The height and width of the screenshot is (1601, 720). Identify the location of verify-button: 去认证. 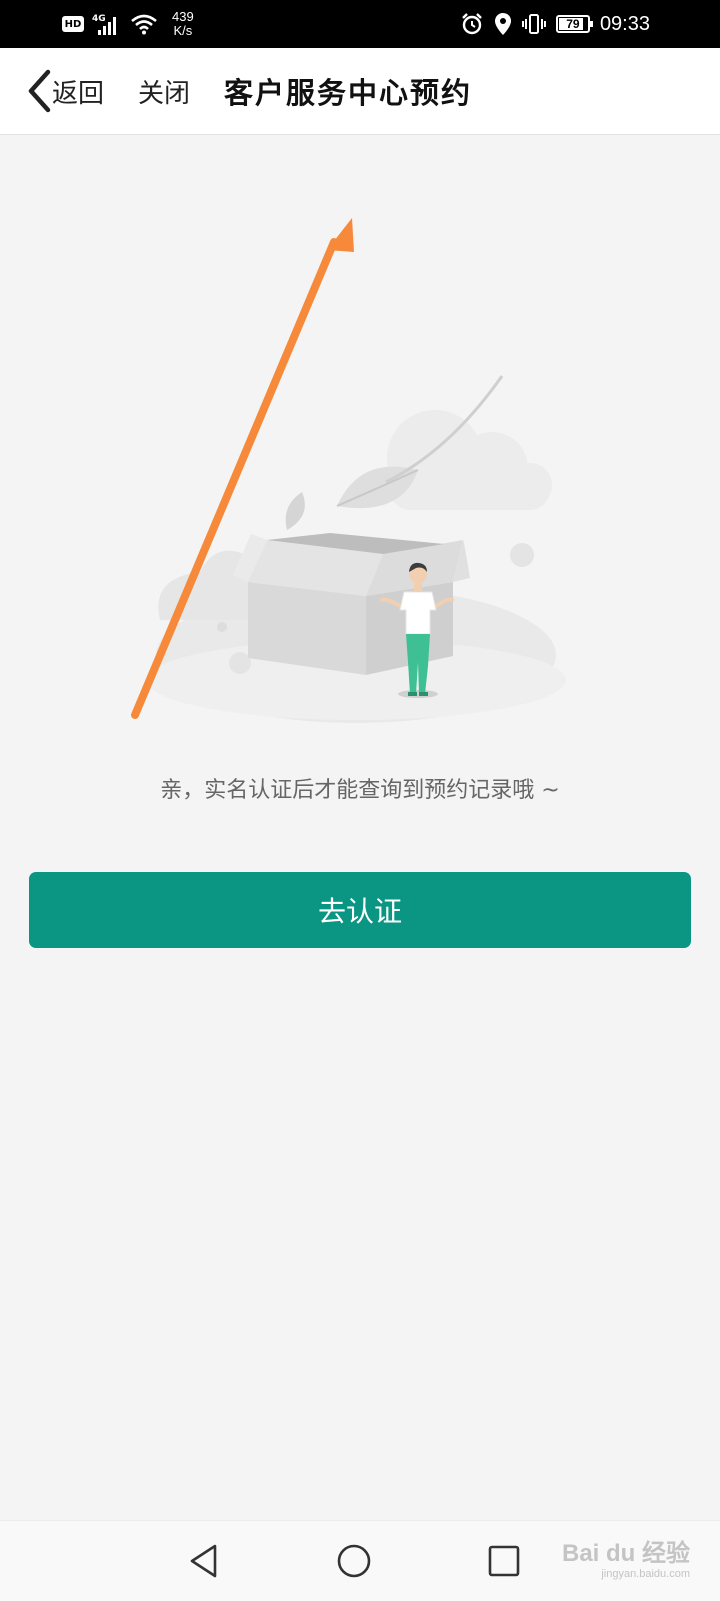
(360, 910).